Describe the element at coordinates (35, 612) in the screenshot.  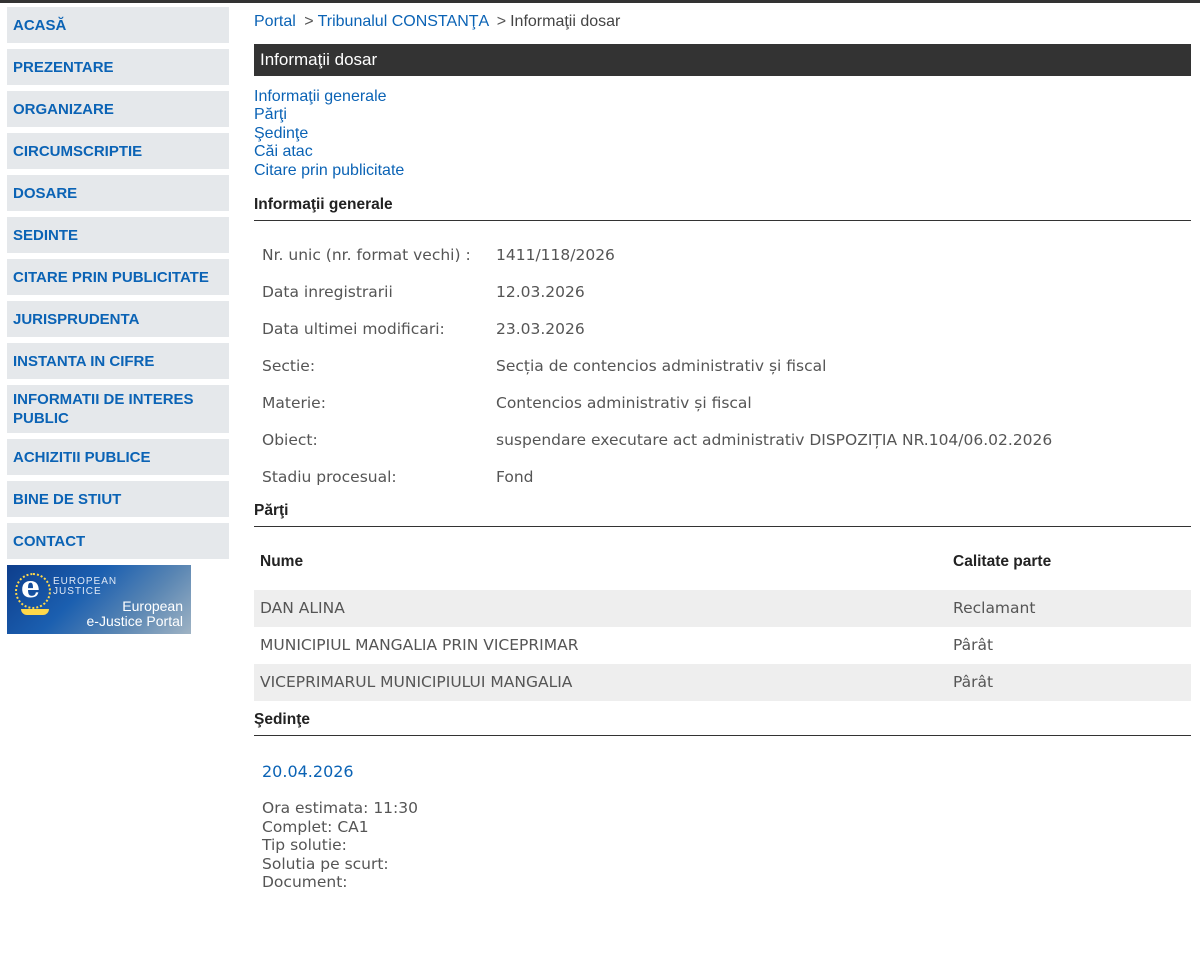
I see `scale-icon` at that location.